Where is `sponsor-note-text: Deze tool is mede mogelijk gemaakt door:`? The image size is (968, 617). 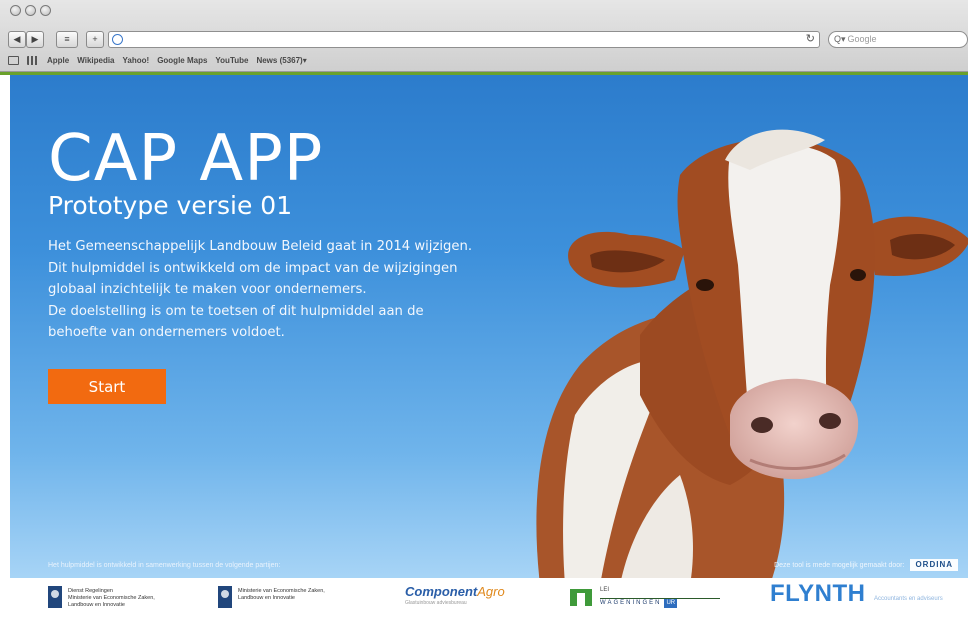 sponsor-note-text: Deze tool is mede mogelijk gemaakt door: is located at coordinates (839, 565).